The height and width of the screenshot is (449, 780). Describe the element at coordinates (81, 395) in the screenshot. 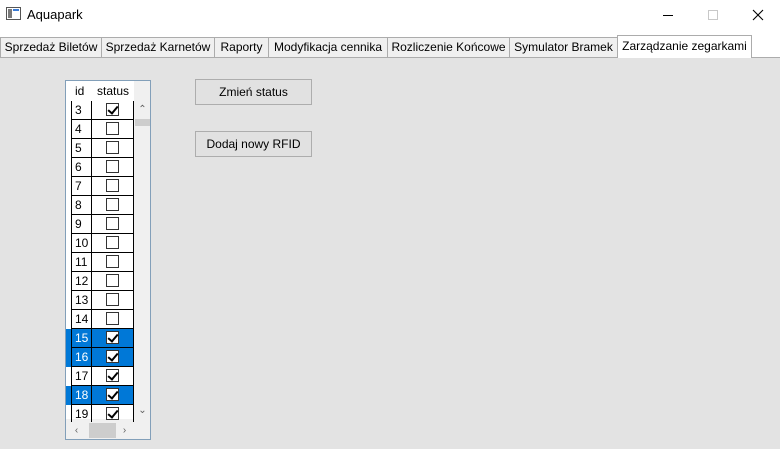

I see `cell-id: 18` at that location.